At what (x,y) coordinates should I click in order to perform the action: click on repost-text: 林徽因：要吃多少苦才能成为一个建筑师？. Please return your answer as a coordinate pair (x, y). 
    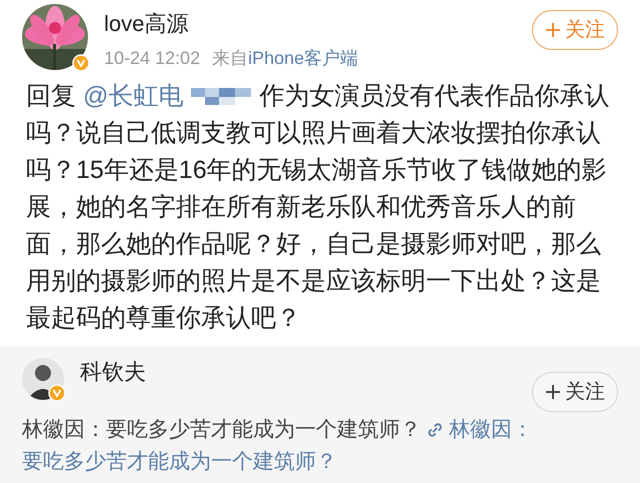
    Looking at the image, I should click on (221, 430).